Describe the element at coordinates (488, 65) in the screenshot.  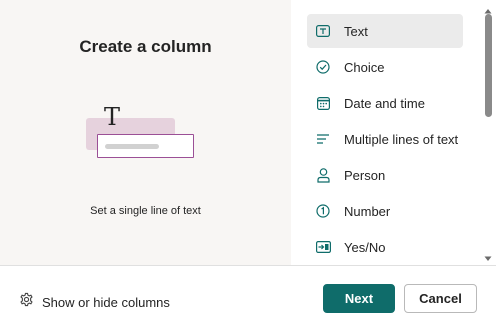
I see `scrollbar-thumb` at that location.